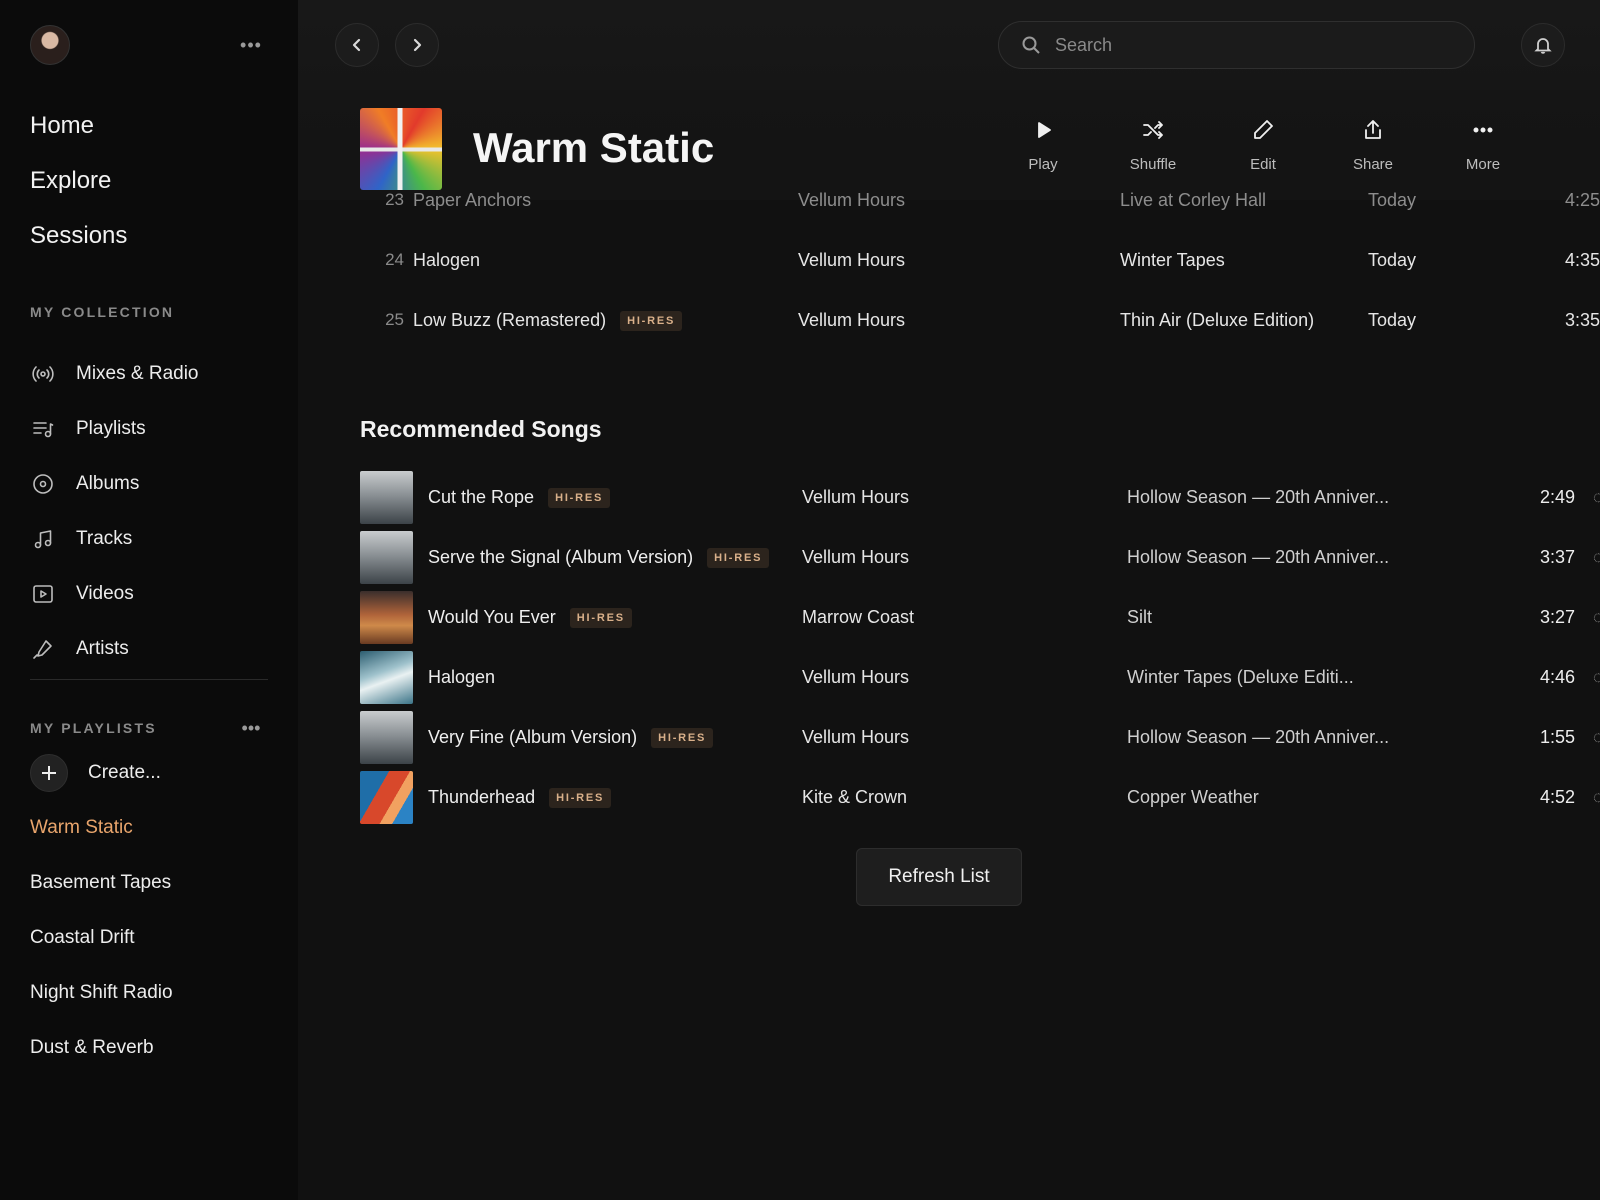  What do you see at coordinates (1044, 130) in the screenshot?
I see `play-icon` at bounding box center [1044, 130].